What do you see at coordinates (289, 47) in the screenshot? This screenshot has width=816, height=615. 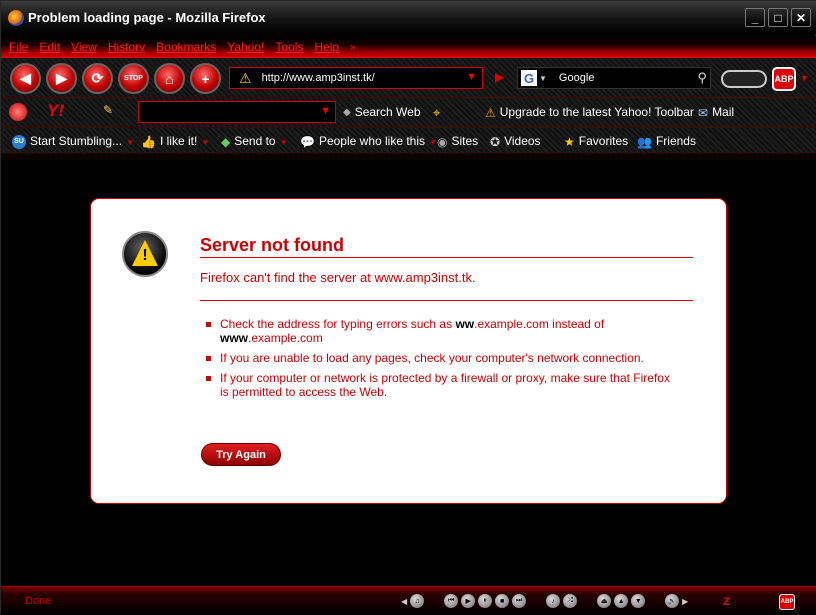 I see `menu-tools: Tools` at bounding box center [289, 47].